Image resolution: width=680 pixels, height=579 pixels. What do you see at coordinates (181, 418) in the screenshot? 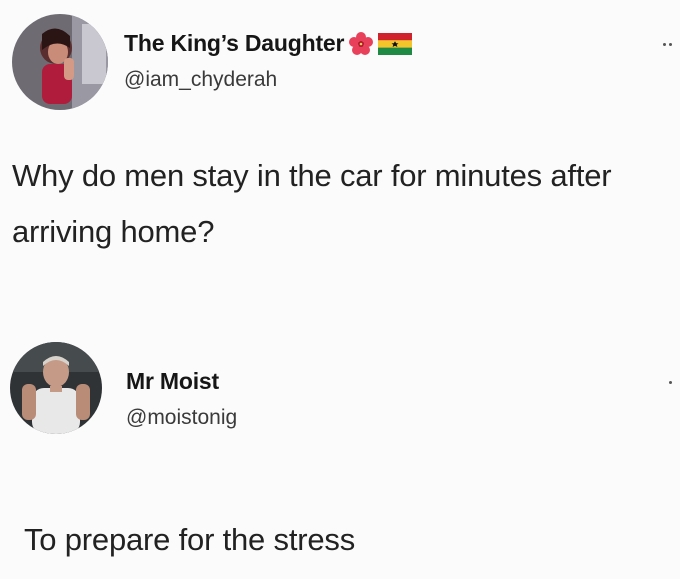
I see `username-handle: @moistonig` at bounding box center [181, 418].